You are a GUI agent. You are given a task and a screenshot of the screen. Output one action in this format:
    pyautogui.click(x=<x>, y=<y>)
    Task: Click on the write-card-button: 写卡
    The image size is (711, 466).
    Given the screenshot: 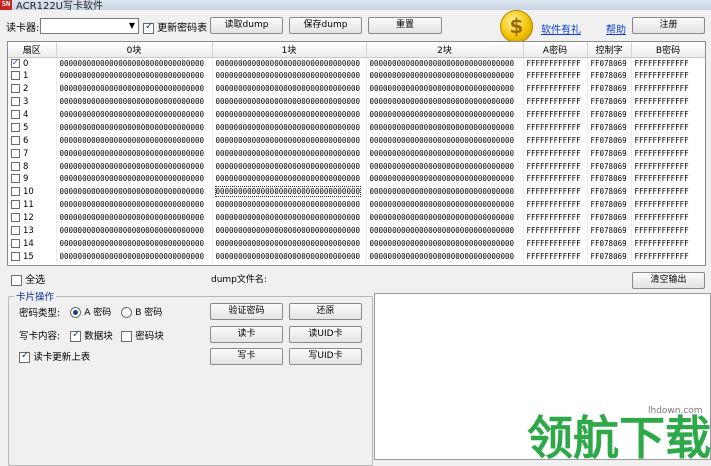 What is the action you would take?
    pyautogui.click(x=246, y=356)
    